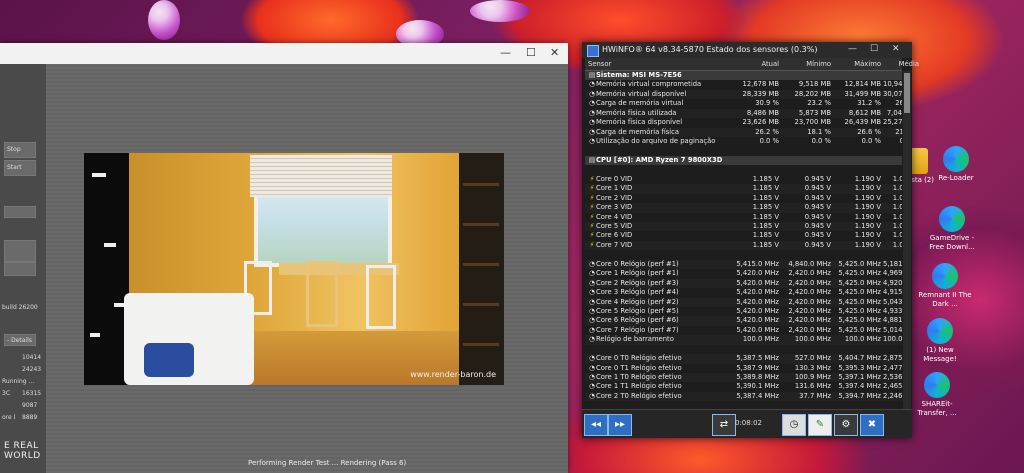 The image size is (1024, 473). What do you see at coordinates (638, 93) in the screenshot?
I see `sensor-name: ◔Memória virtual disponível` at bounding box center [638, 93].